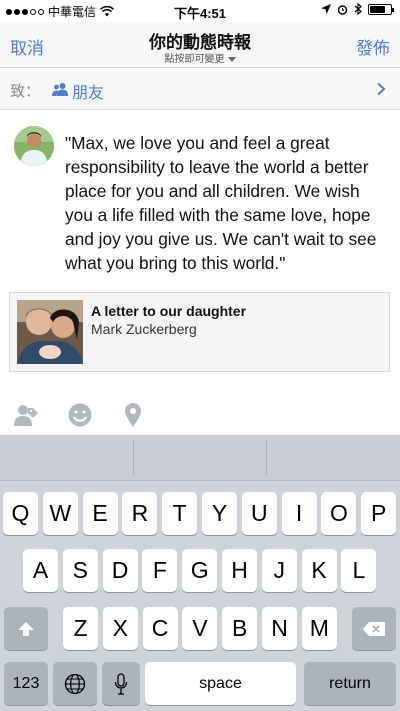 The width and height of the screenshot is (400, 711). I want to click on composer-toolbar, so click(200, 414).